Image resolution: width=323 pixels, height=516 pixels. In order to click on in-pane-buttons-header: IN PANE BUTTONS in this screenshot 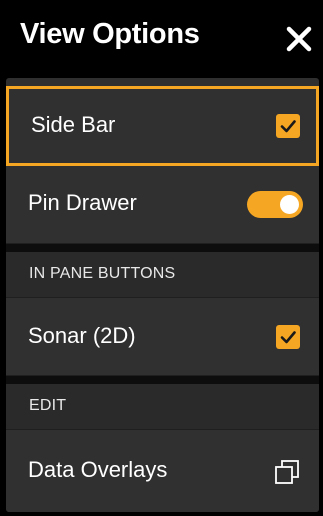, I will do `click(162, 275)`.